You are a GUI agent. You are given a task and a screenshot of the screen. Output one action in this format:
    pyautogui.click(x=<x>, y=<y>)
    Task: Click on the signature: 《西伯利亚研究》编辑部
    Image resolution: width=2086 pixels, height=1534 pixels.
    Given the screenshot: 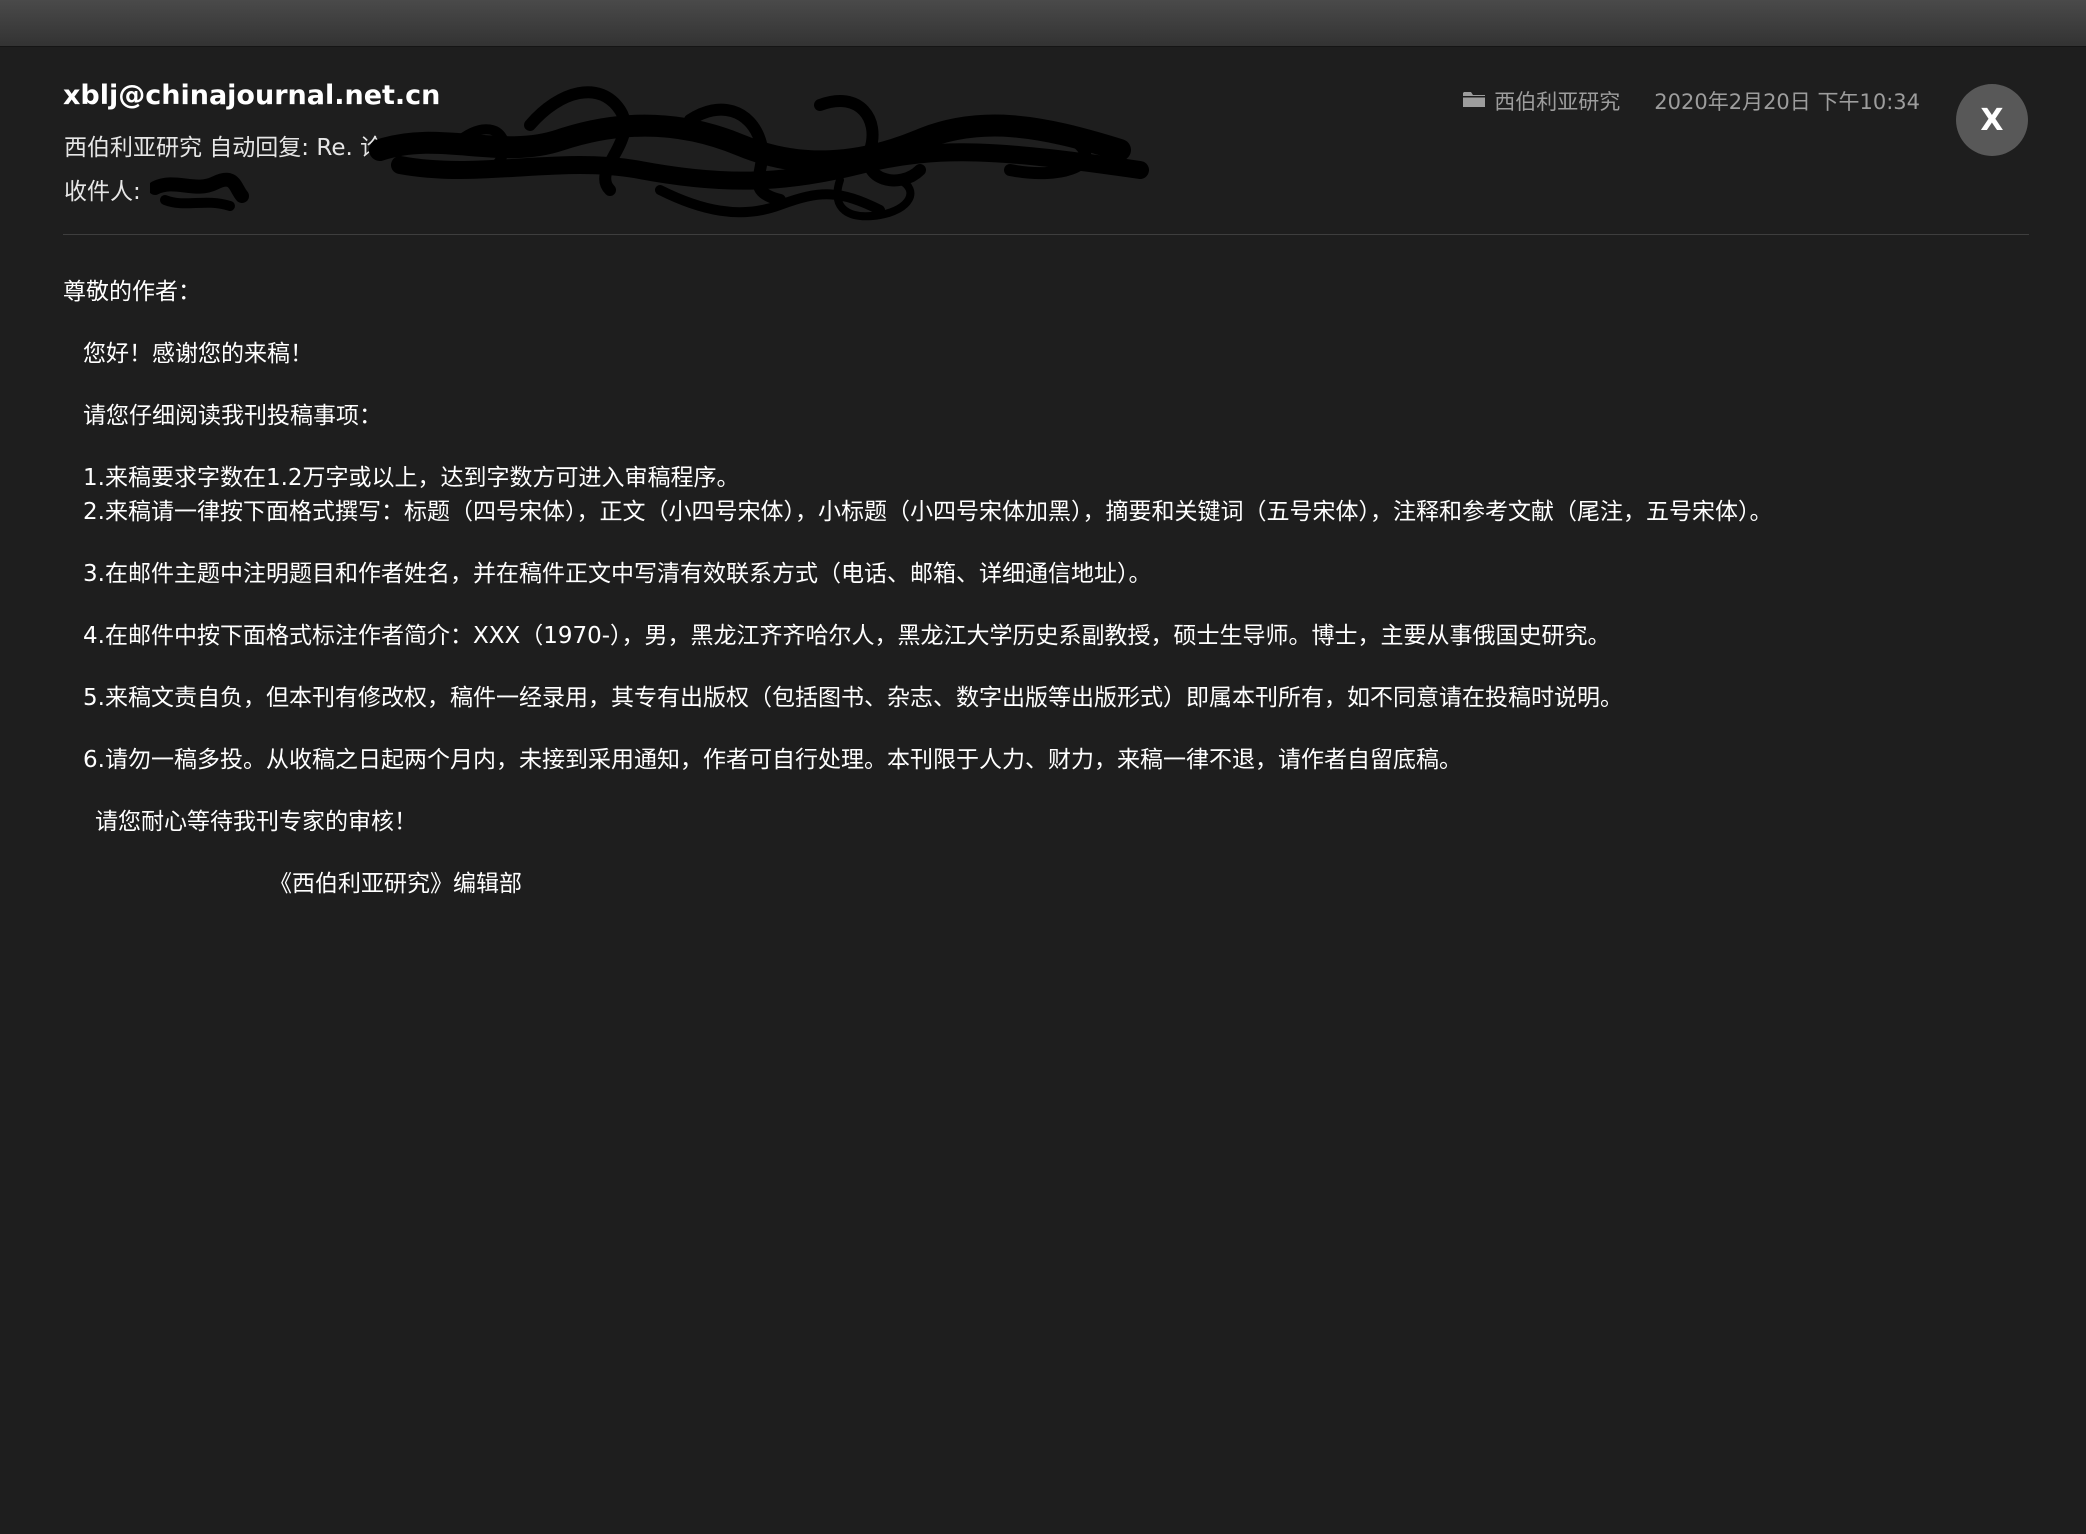 What is the action you would take?
    pyautogui.click(x=395, y=884)
    